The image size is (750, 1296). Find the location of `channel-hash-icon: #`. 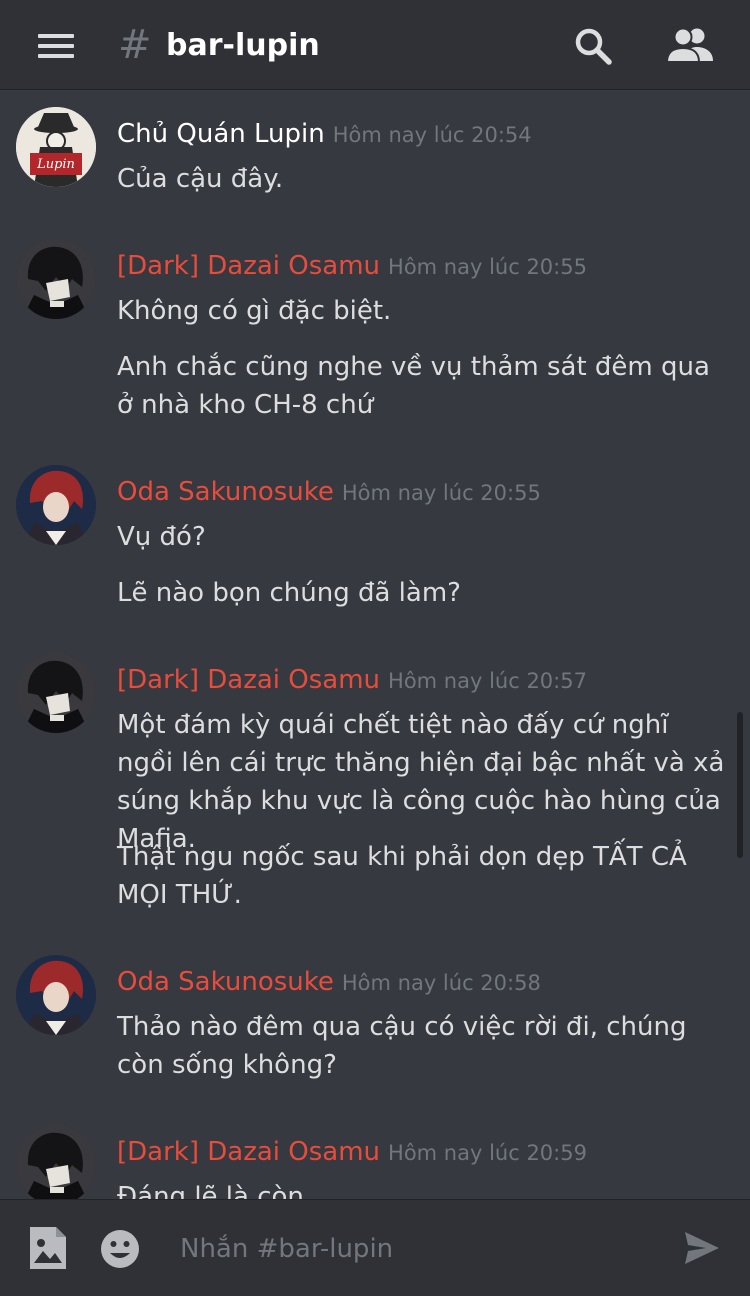

channel-hash-icon: # is located at coordinates (135, 45).